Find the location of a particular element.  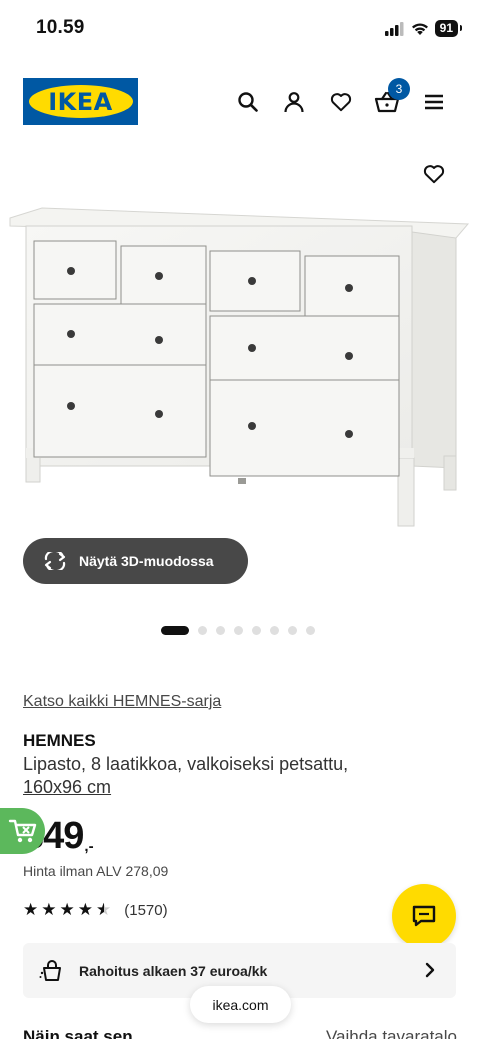

carousel-dot-active is located at coordinates (175, 630).